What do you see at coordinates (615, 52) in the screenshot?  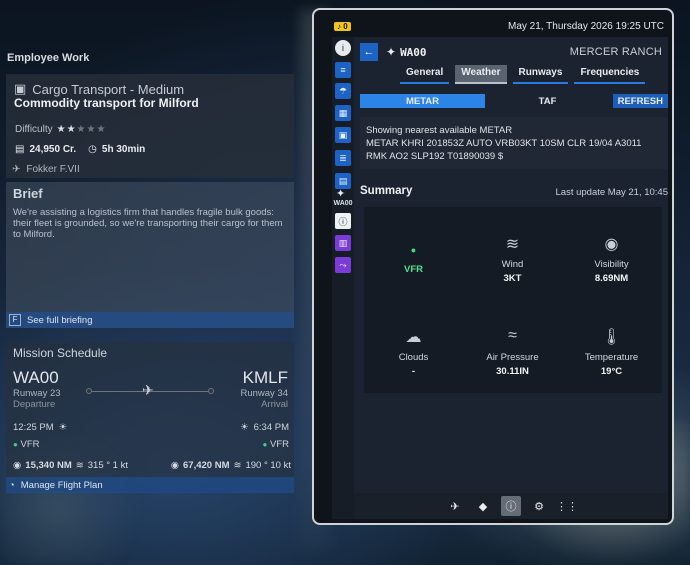 I see `airport-name: MERCER RANCH` at bounding box center [615, 52].